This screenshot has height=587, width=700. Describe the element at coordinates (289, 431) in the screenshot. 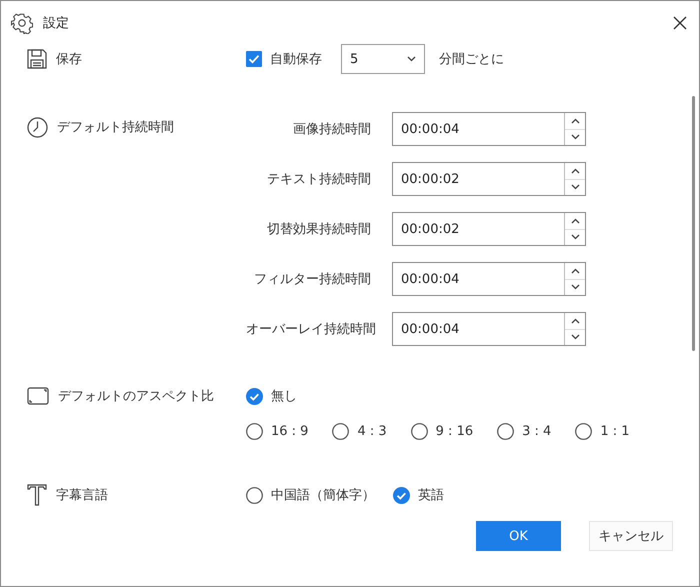

I see `option-label: 16 : 9` at that location.